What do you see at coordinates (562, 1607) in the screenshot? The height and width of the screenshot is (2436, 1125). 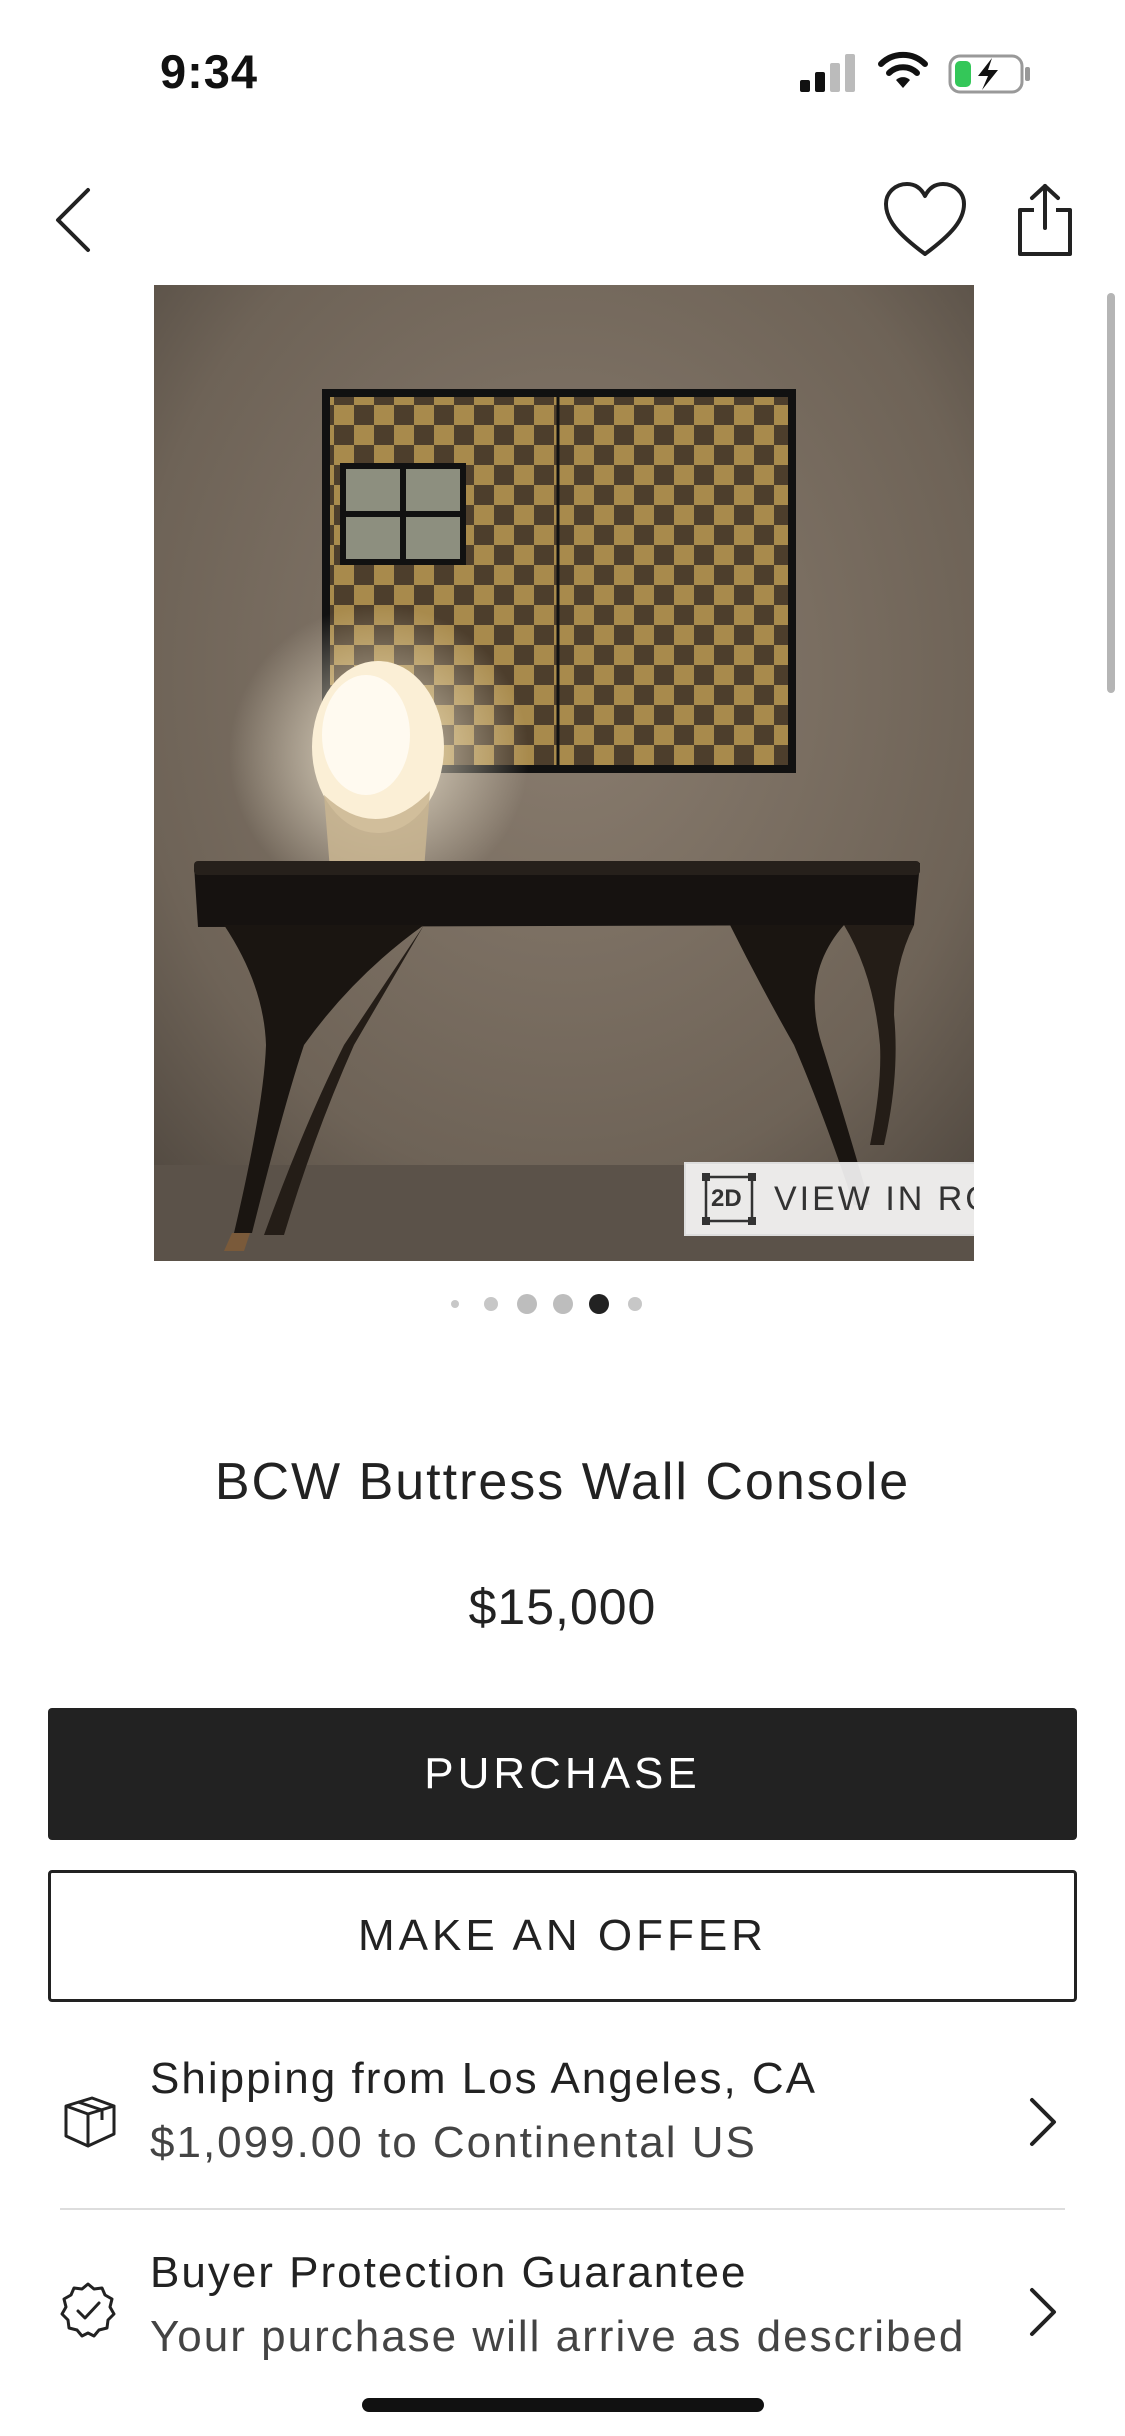 I see `product-price: $15,000` at bounding box center [562, 1607].